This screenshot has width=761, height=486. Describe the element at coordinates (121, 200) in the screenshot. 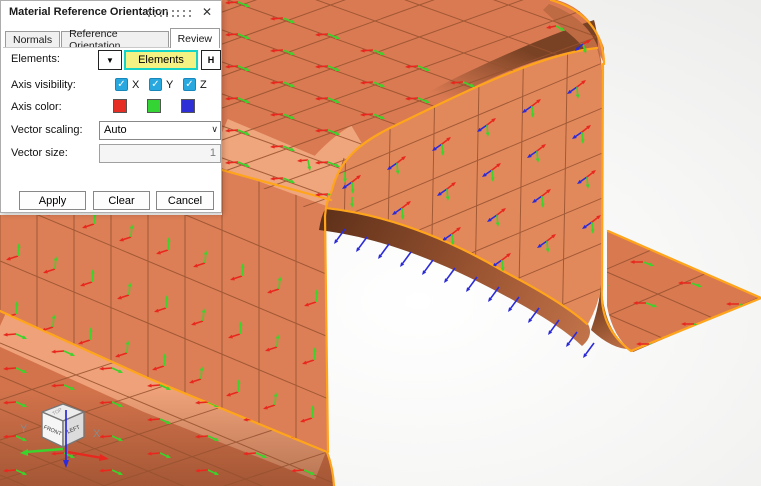

I see `clear-button: Clear` at that location.